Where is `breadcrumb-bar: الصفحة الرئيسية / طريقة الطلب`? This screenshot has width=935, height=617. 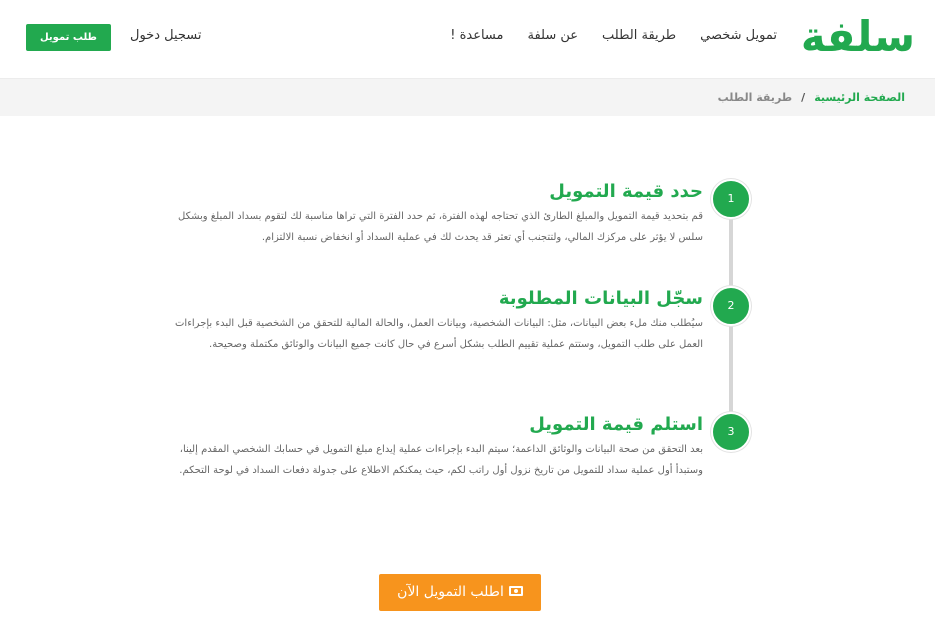 breadcrumb-bar: الصفحة الرئيسية / طريقة الطلب is located at coordinates (467, 97).